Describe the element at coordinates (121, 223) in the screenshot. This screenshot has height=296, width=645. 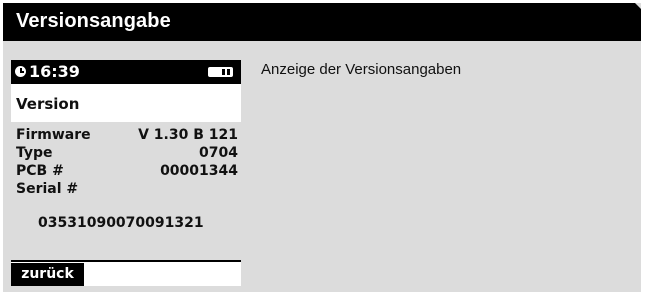
I see `serial-value: 03531090070091321` at that location.